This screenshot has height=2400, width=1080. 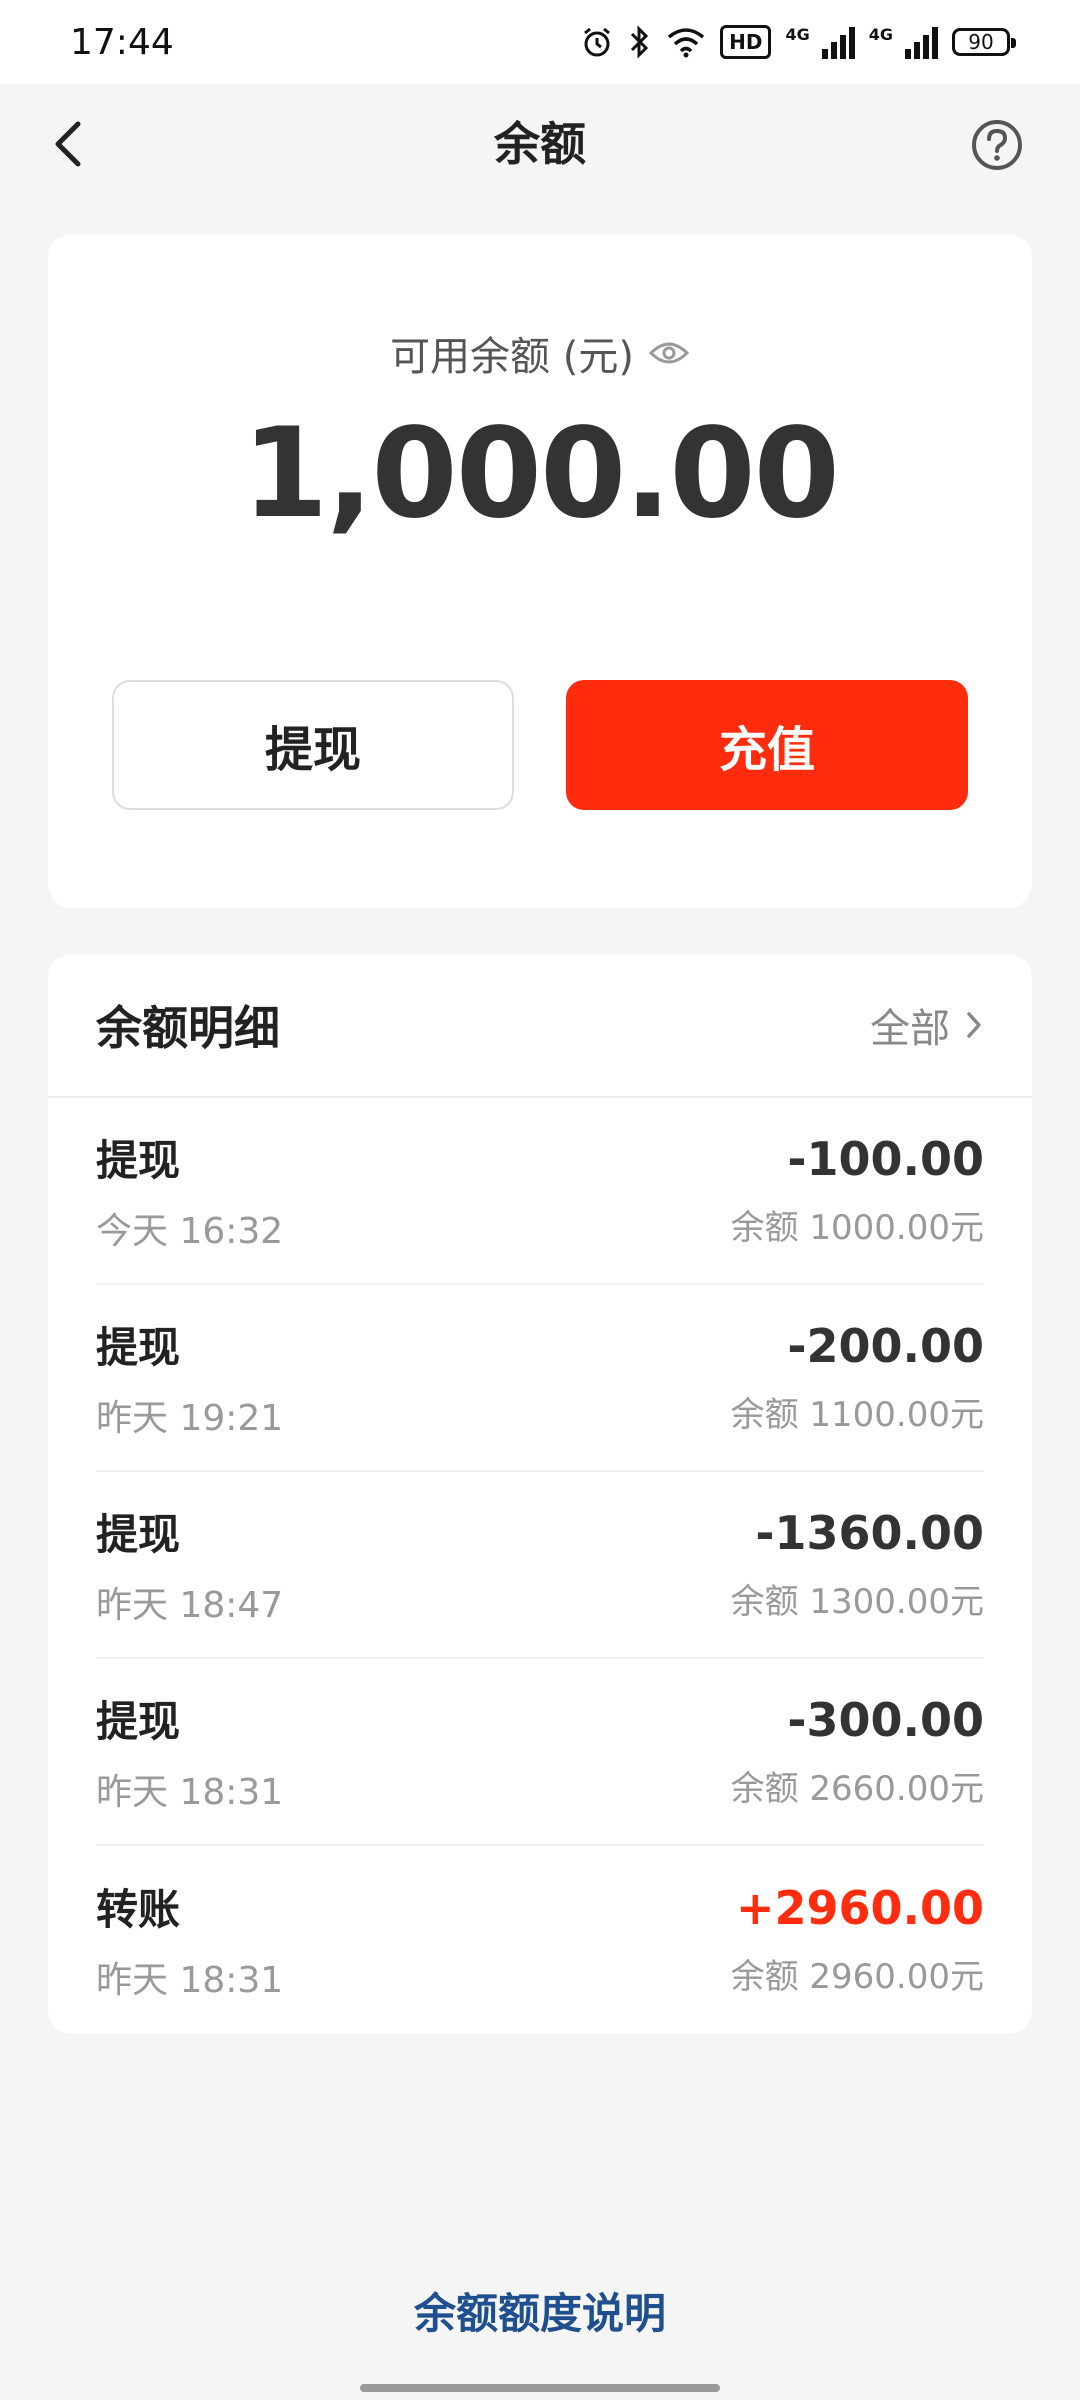 What do you see at coordinates (540, 1026) in the screenshot?
I see `detail-header: 余额明细 全部` at bounding box center [540, 1026].